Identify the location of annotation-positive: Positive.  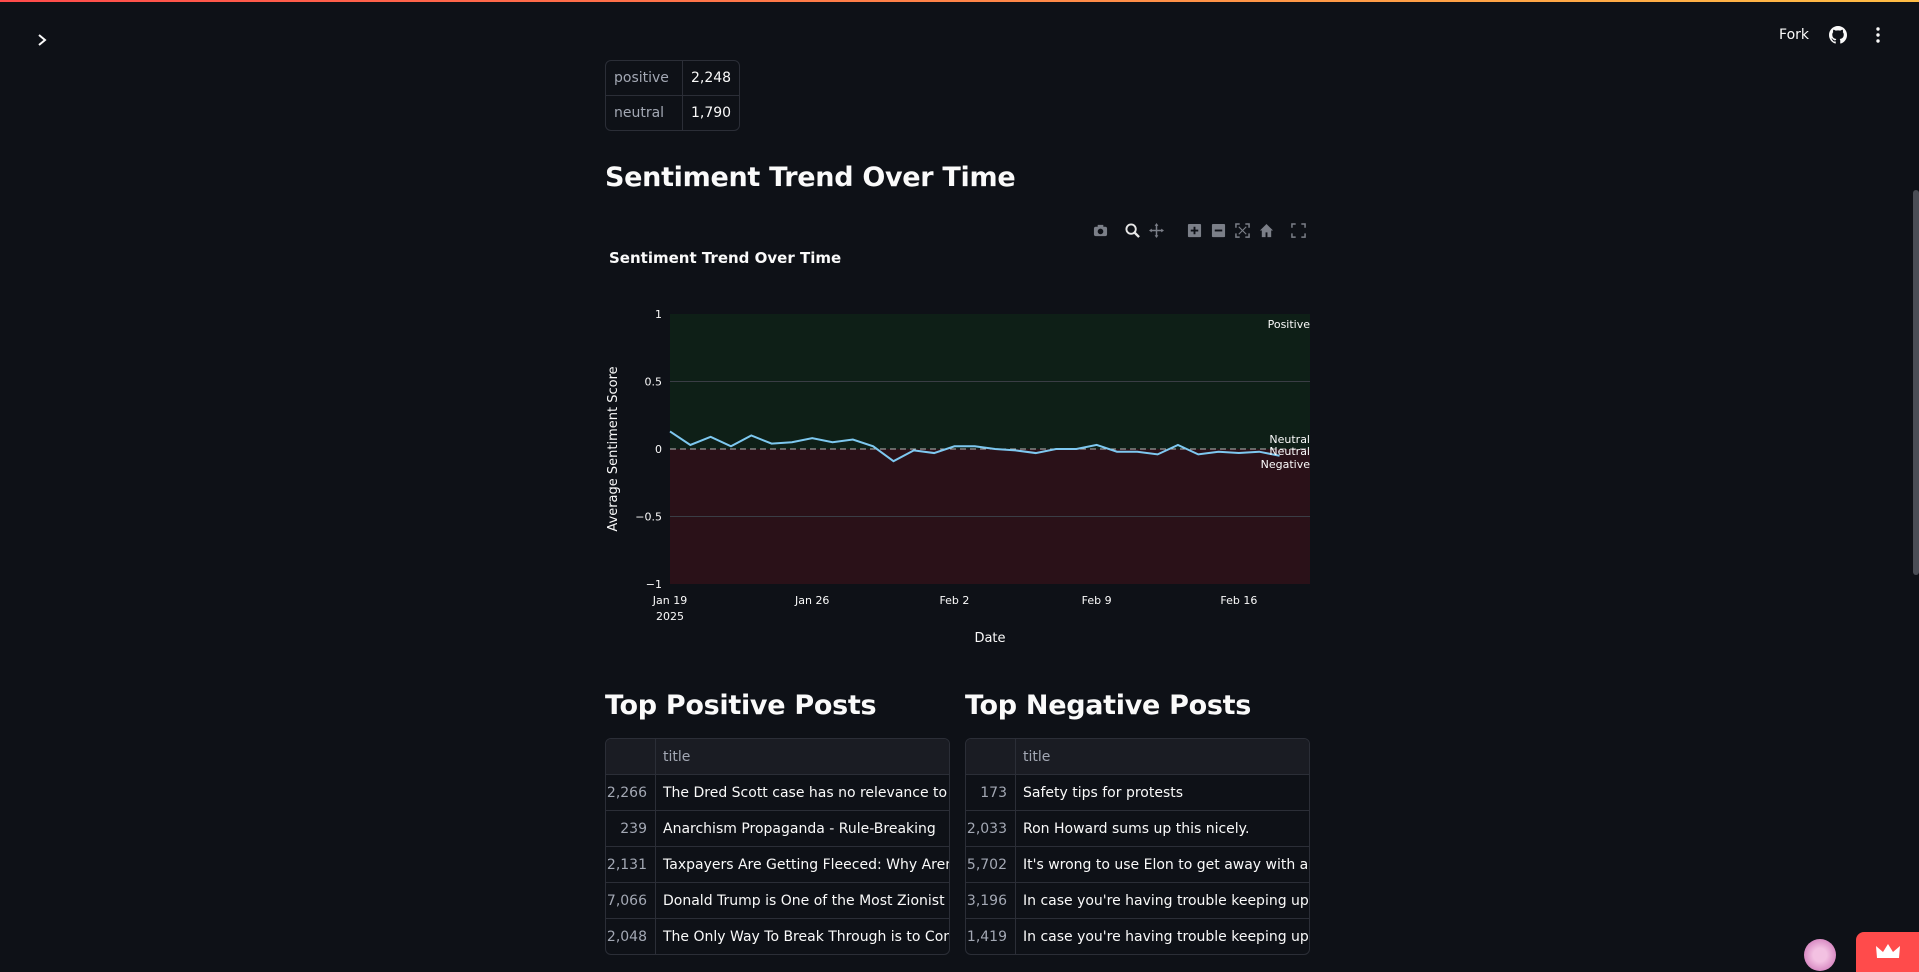
(1289, 324).